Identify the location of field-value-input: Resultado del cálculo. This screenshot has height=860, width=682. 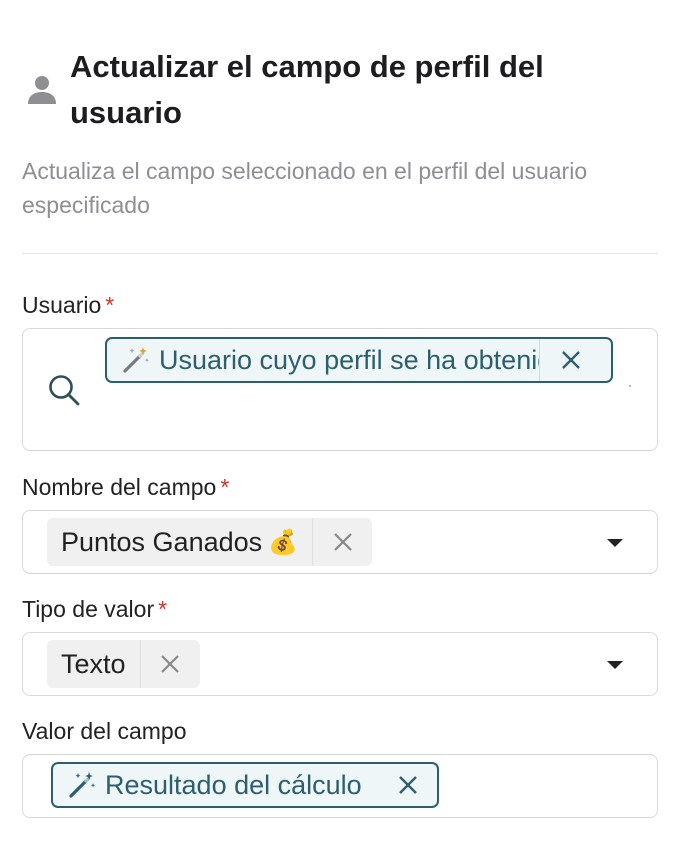
(340, 786).